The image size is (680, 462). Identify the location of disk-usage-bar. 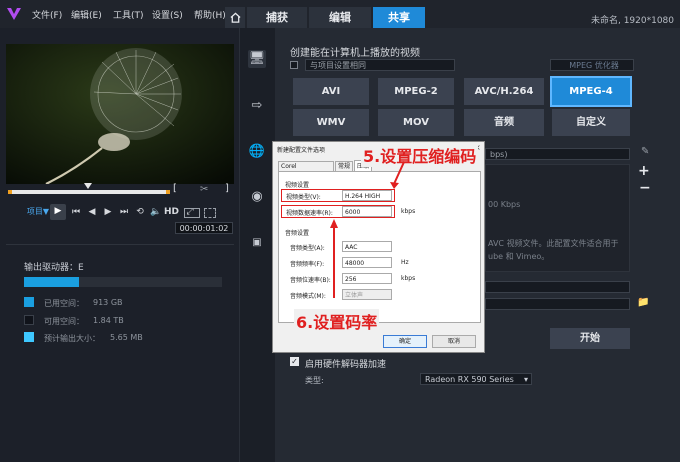
(123, 282).